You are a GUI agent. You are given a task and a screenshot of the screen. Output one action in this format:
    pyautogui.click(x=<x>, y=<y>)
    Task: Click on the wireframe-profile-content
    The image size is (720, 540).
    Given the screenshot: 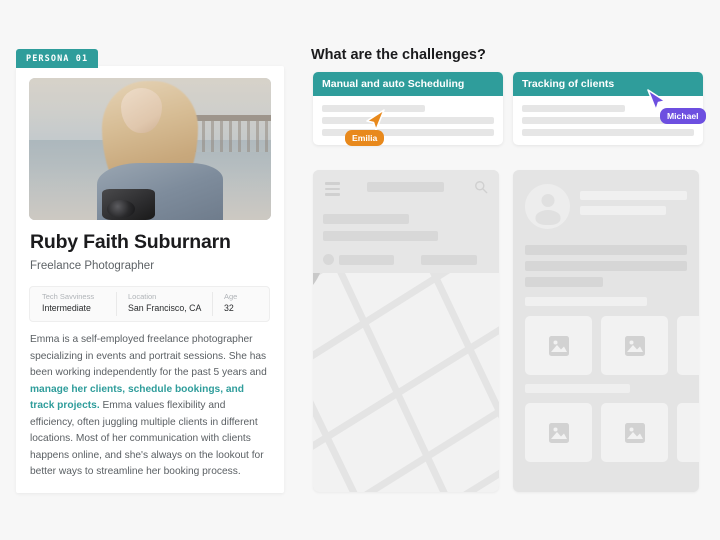 What is the action you would take?
    pyautogui.click(x=606, y=316)
    